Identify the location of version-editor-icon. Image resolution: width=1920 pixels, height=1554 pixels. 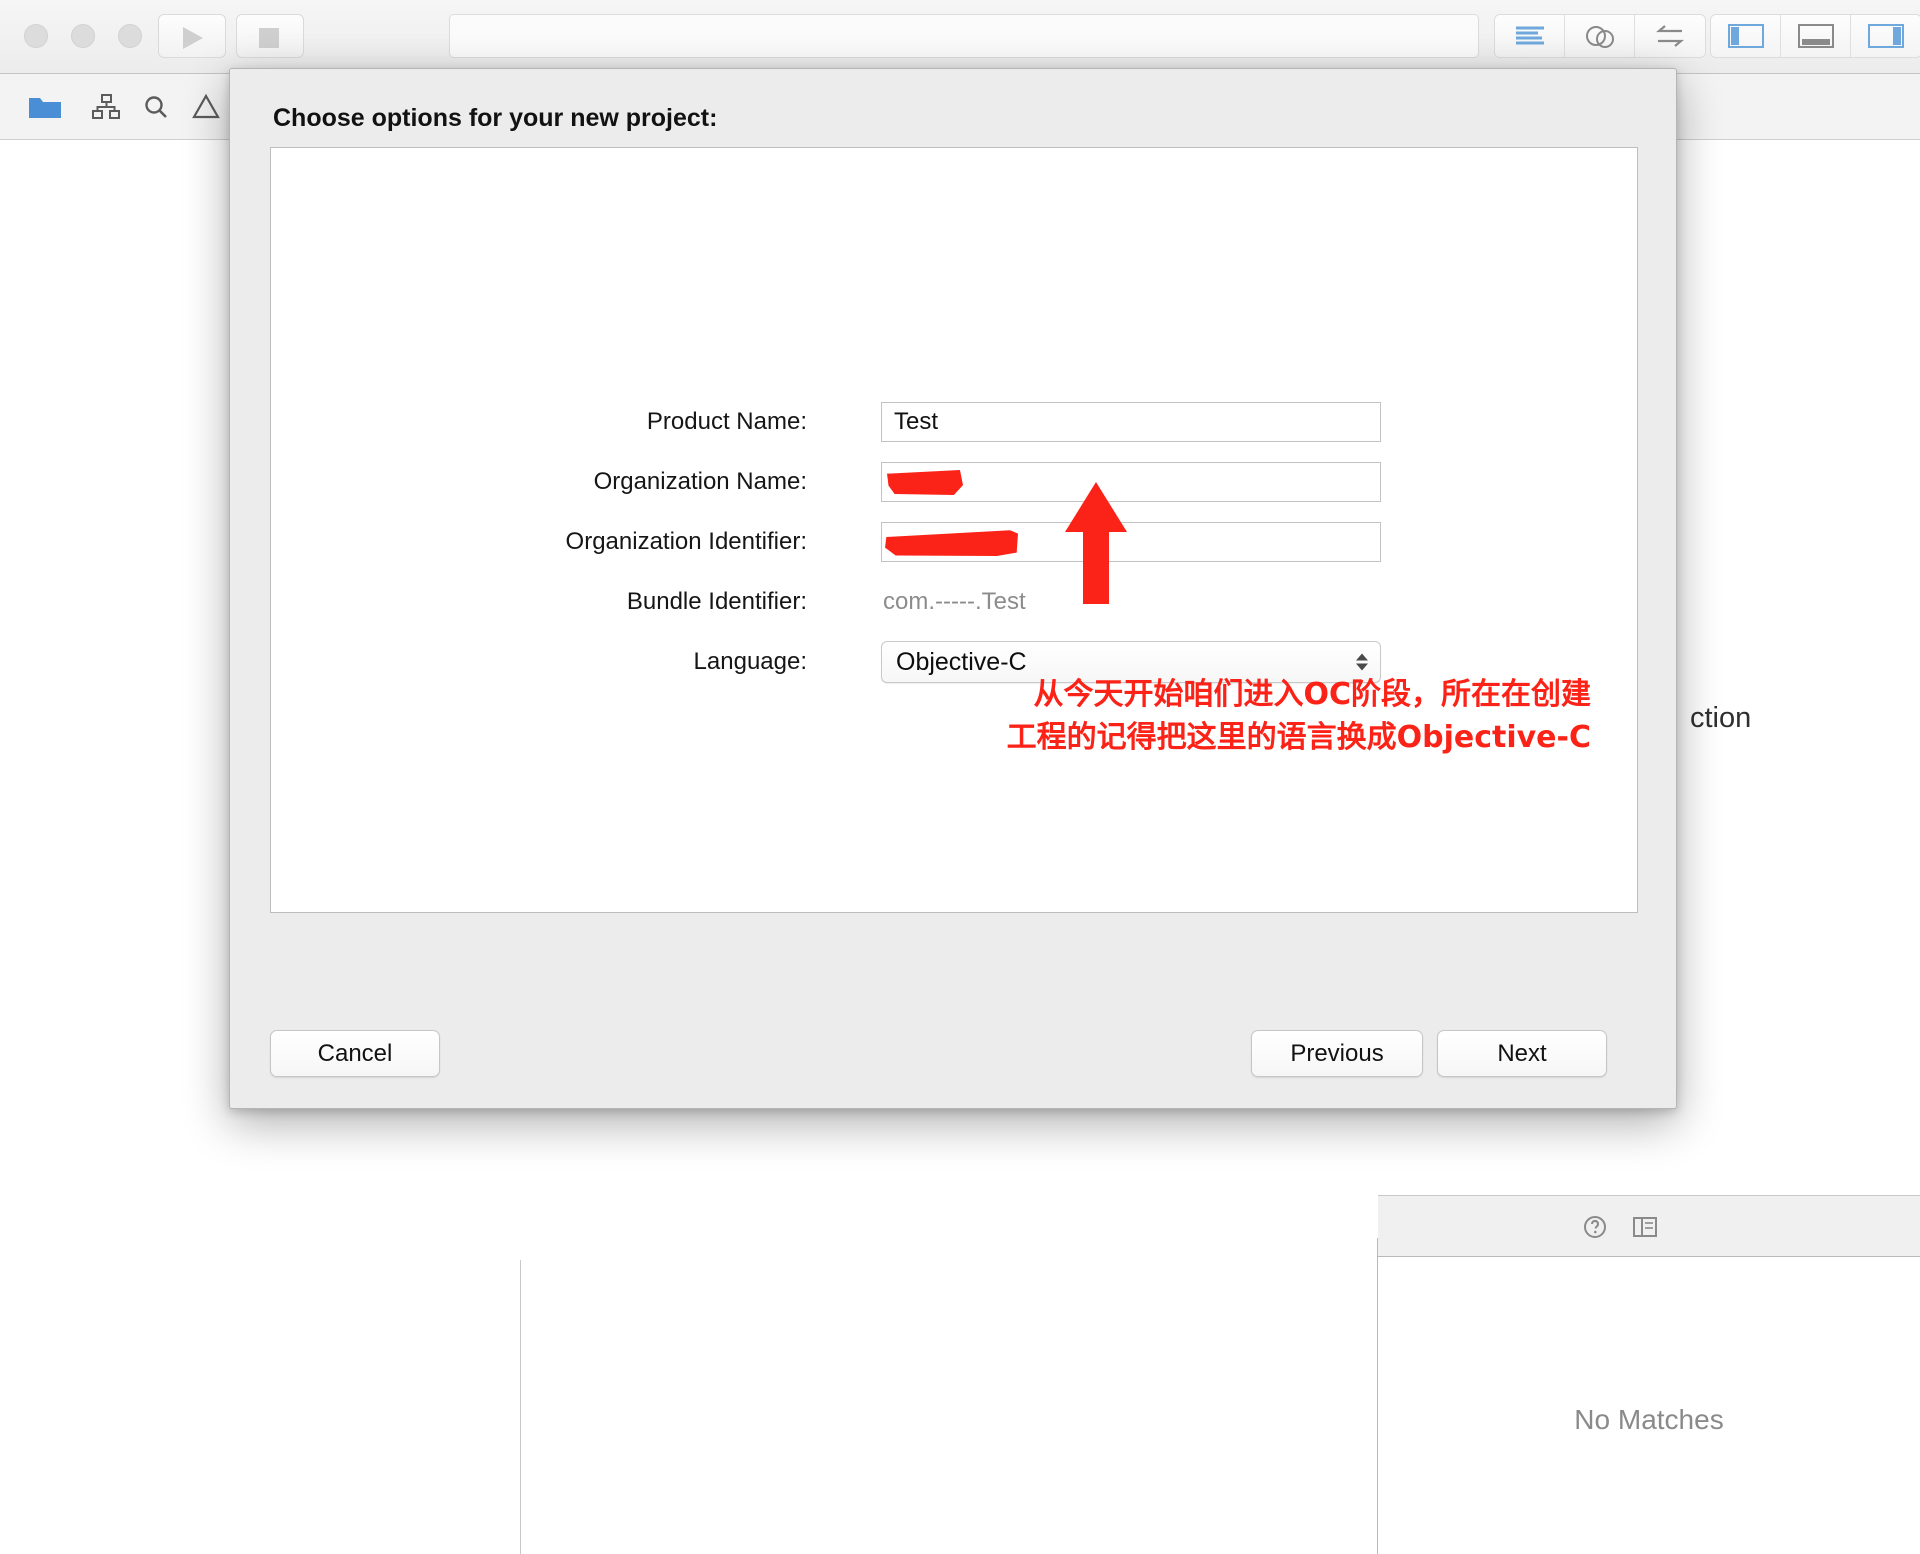
(1670, 36).